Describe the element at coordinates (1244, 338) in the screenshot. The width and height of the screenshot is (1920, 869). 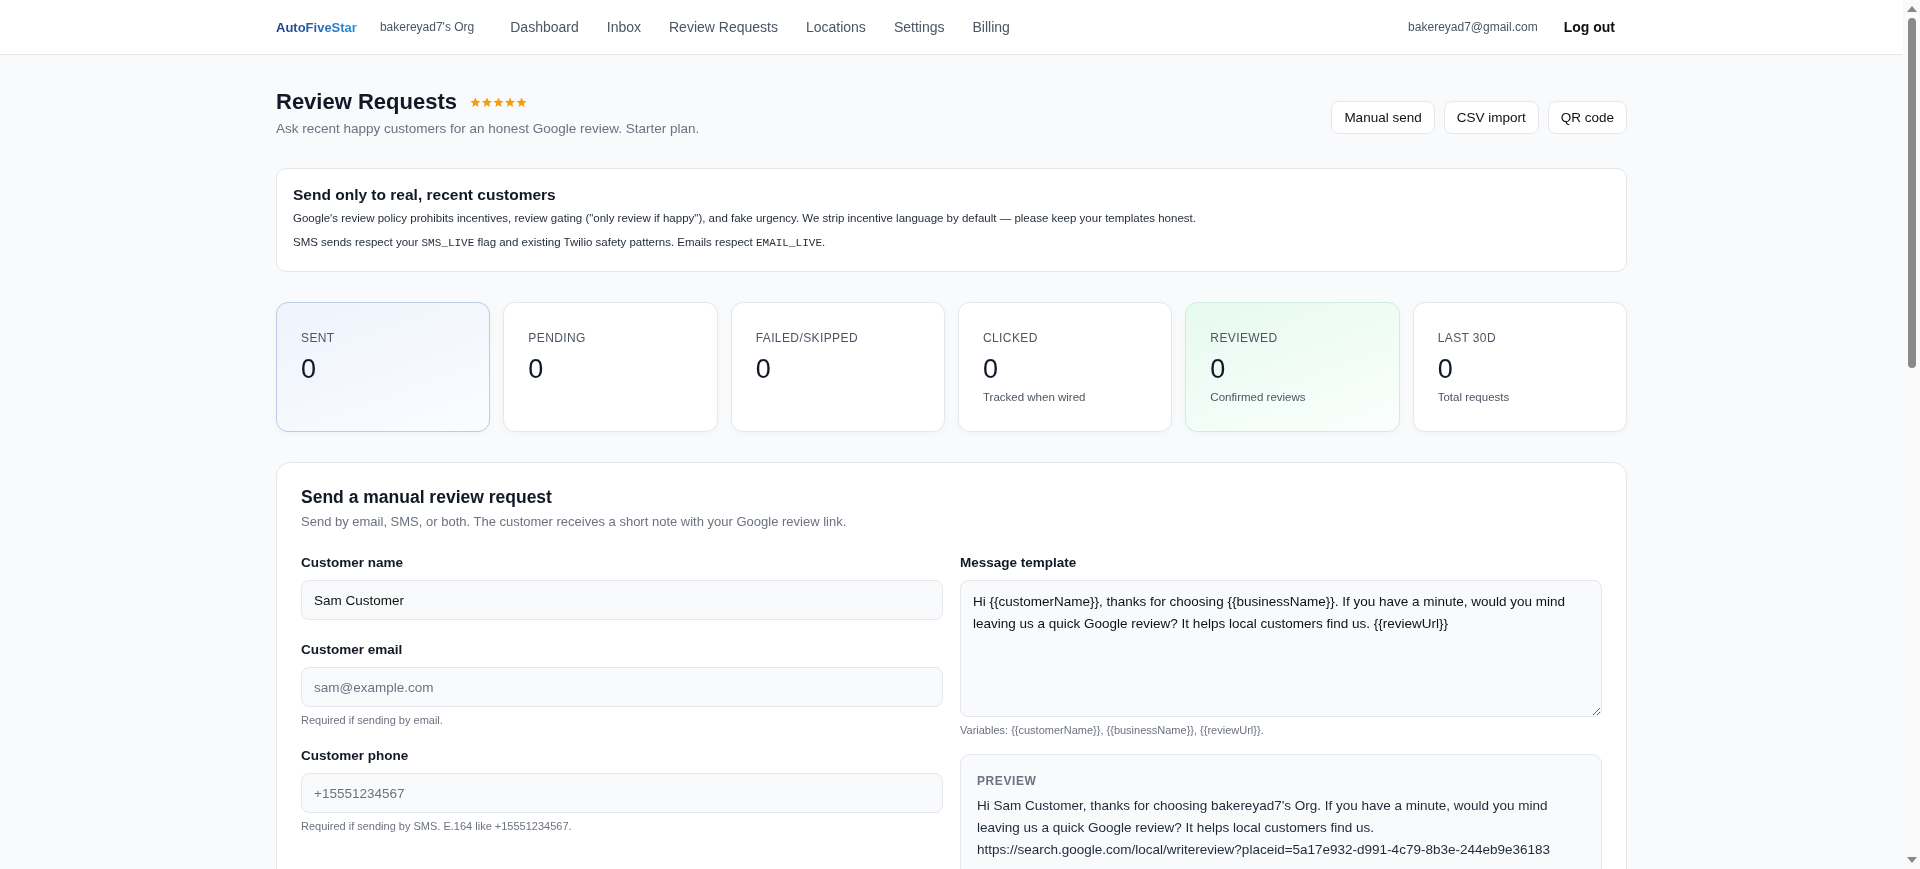
I see `stat-label: REVIEWED` at that location.